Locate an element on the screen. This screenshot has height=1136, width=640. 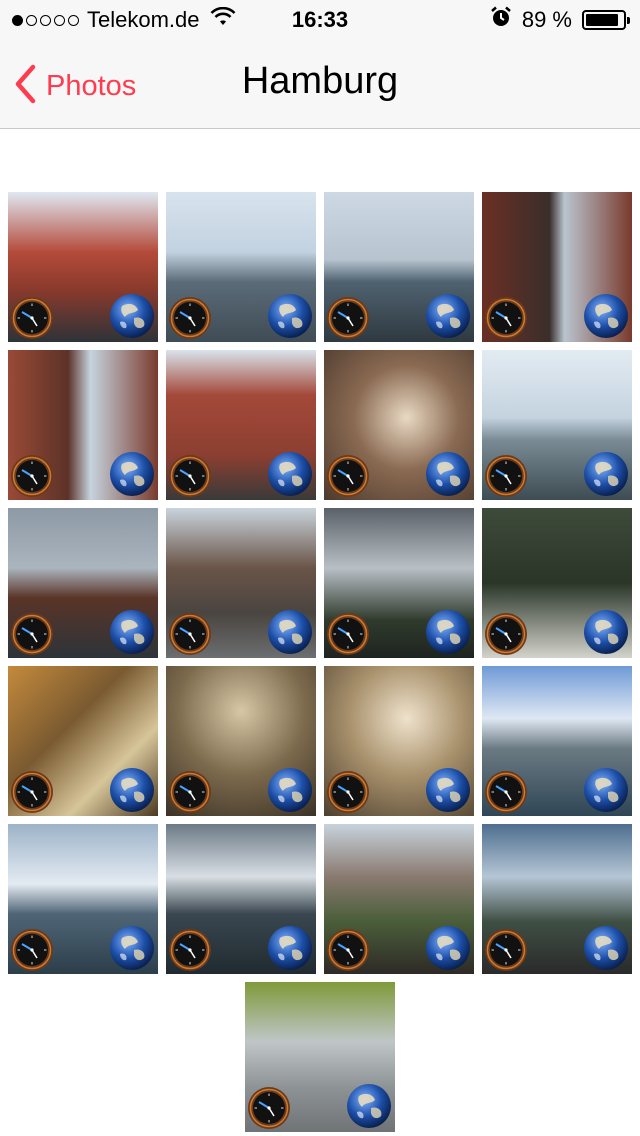
alarm-icon is located at coordinates (501, 20).